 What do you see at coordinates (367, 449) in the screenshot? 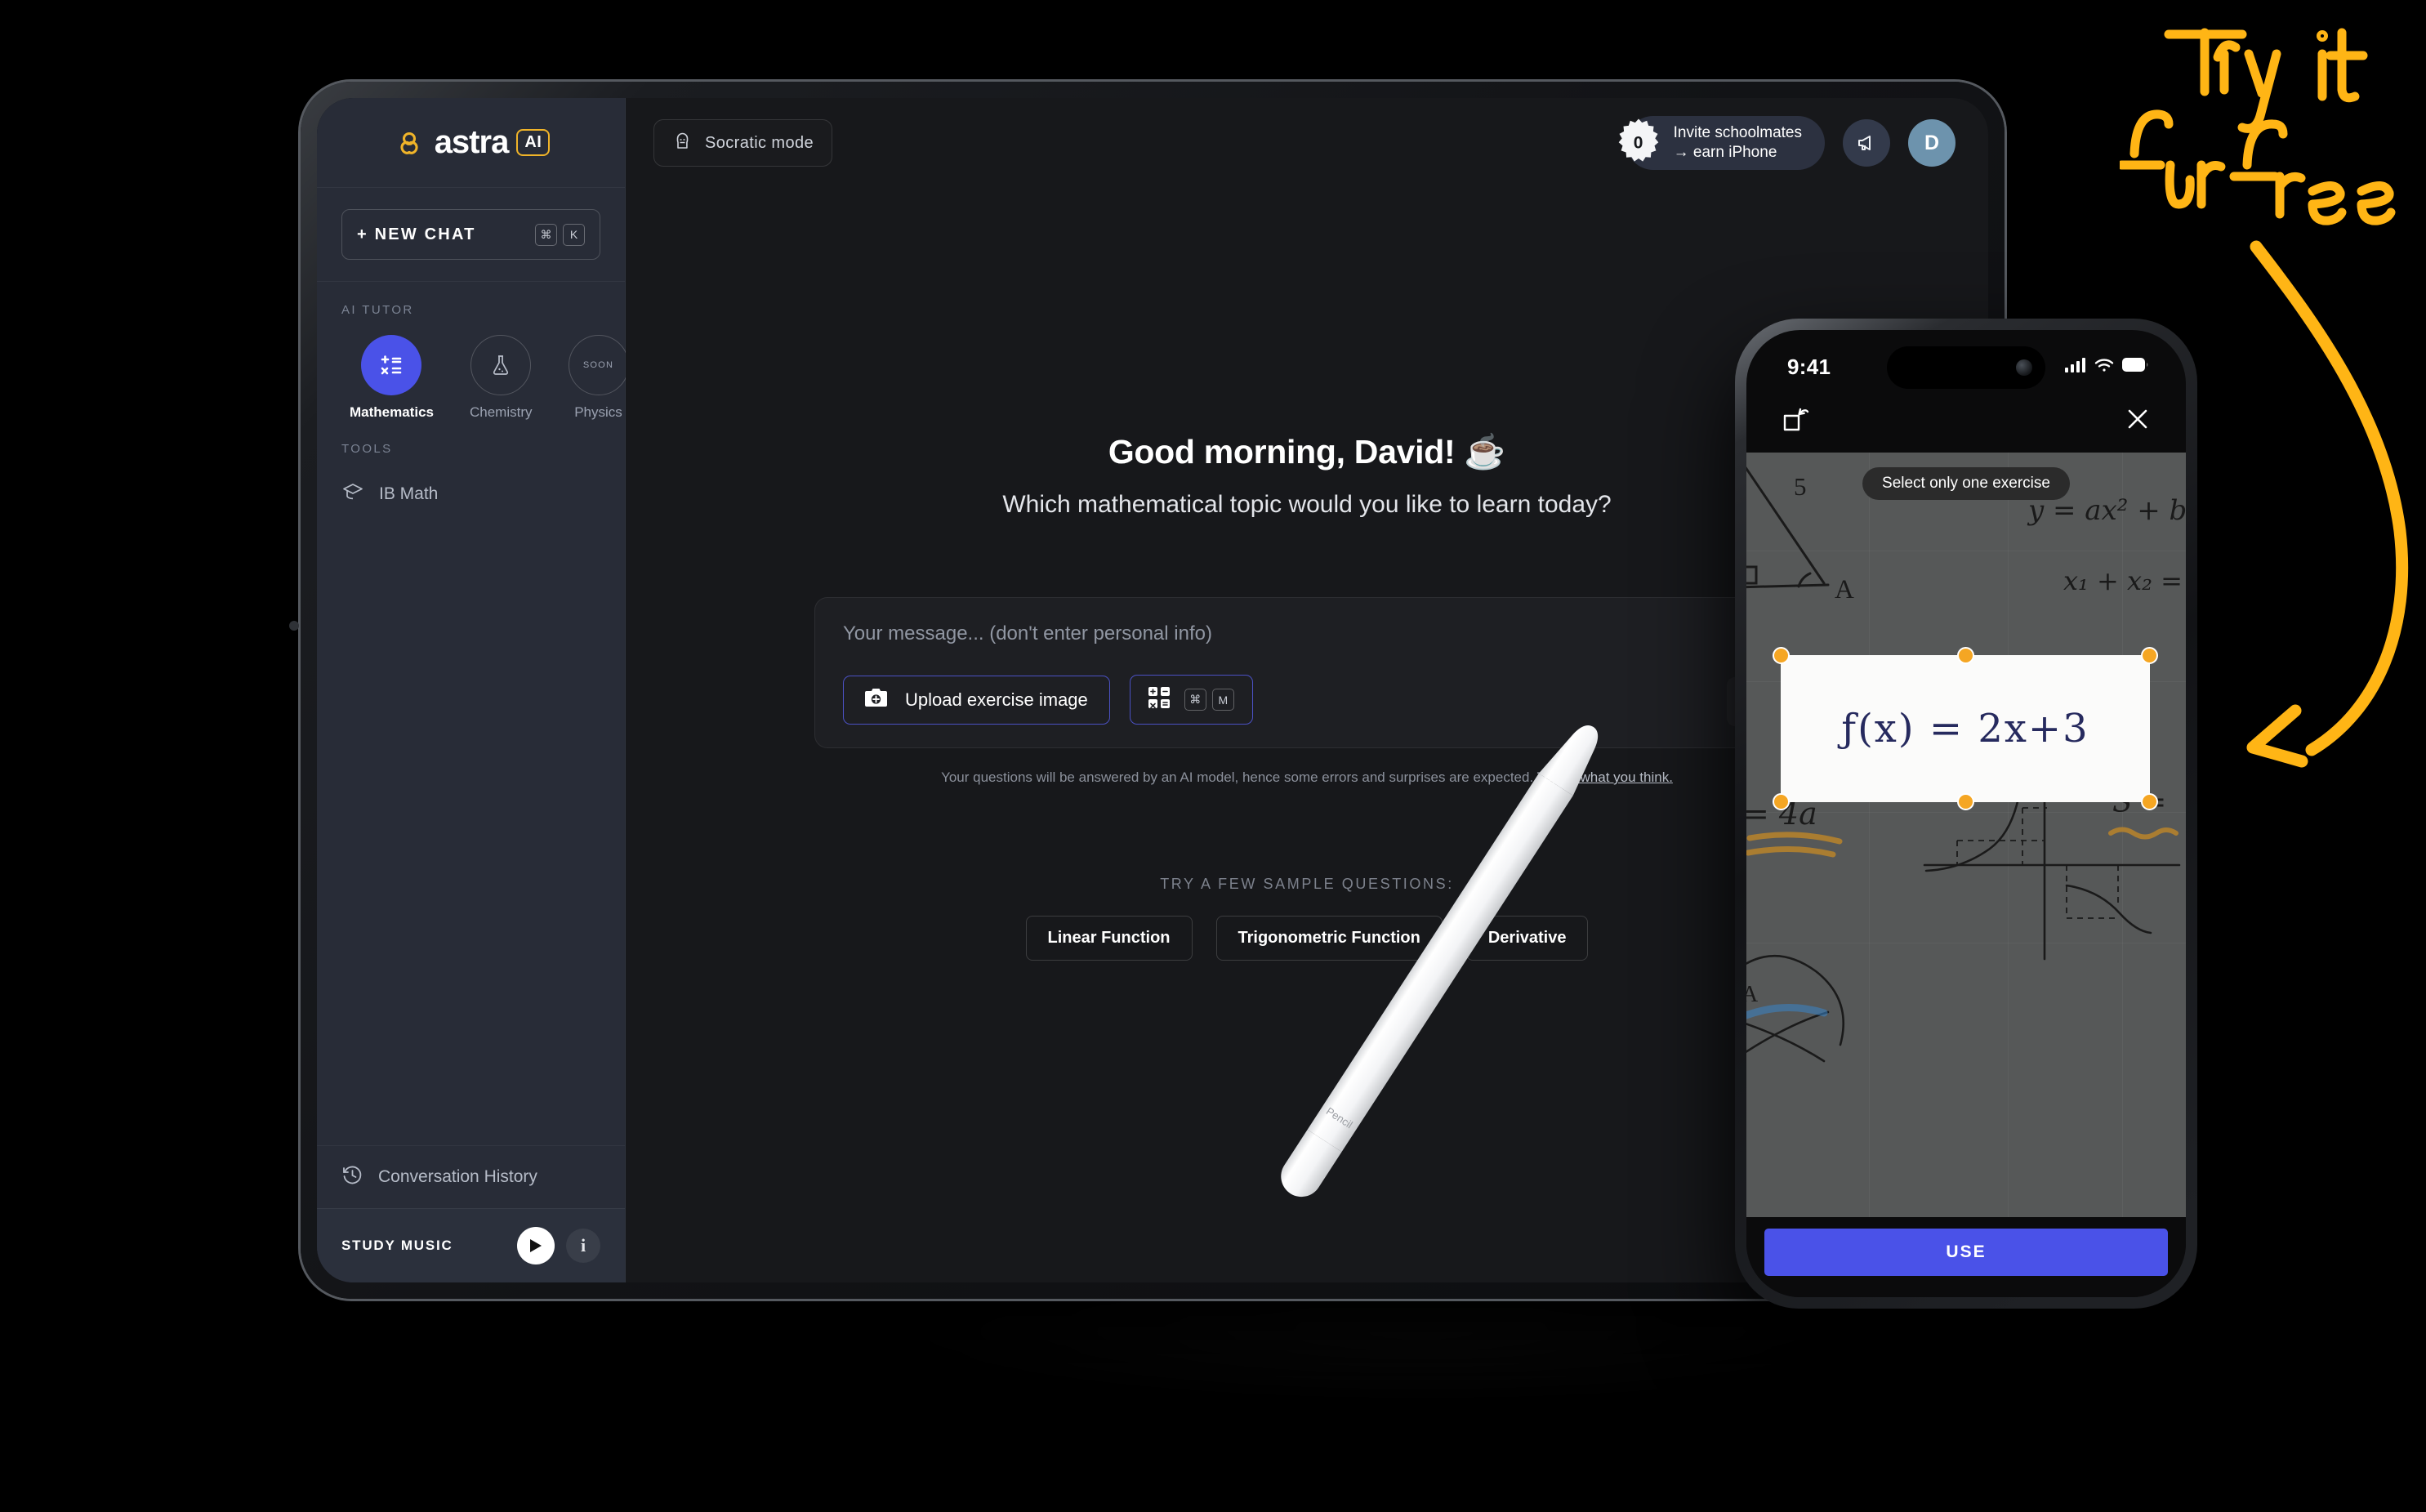
I see `tools-section-label: TOOLS` at bounding box center [367, 449].